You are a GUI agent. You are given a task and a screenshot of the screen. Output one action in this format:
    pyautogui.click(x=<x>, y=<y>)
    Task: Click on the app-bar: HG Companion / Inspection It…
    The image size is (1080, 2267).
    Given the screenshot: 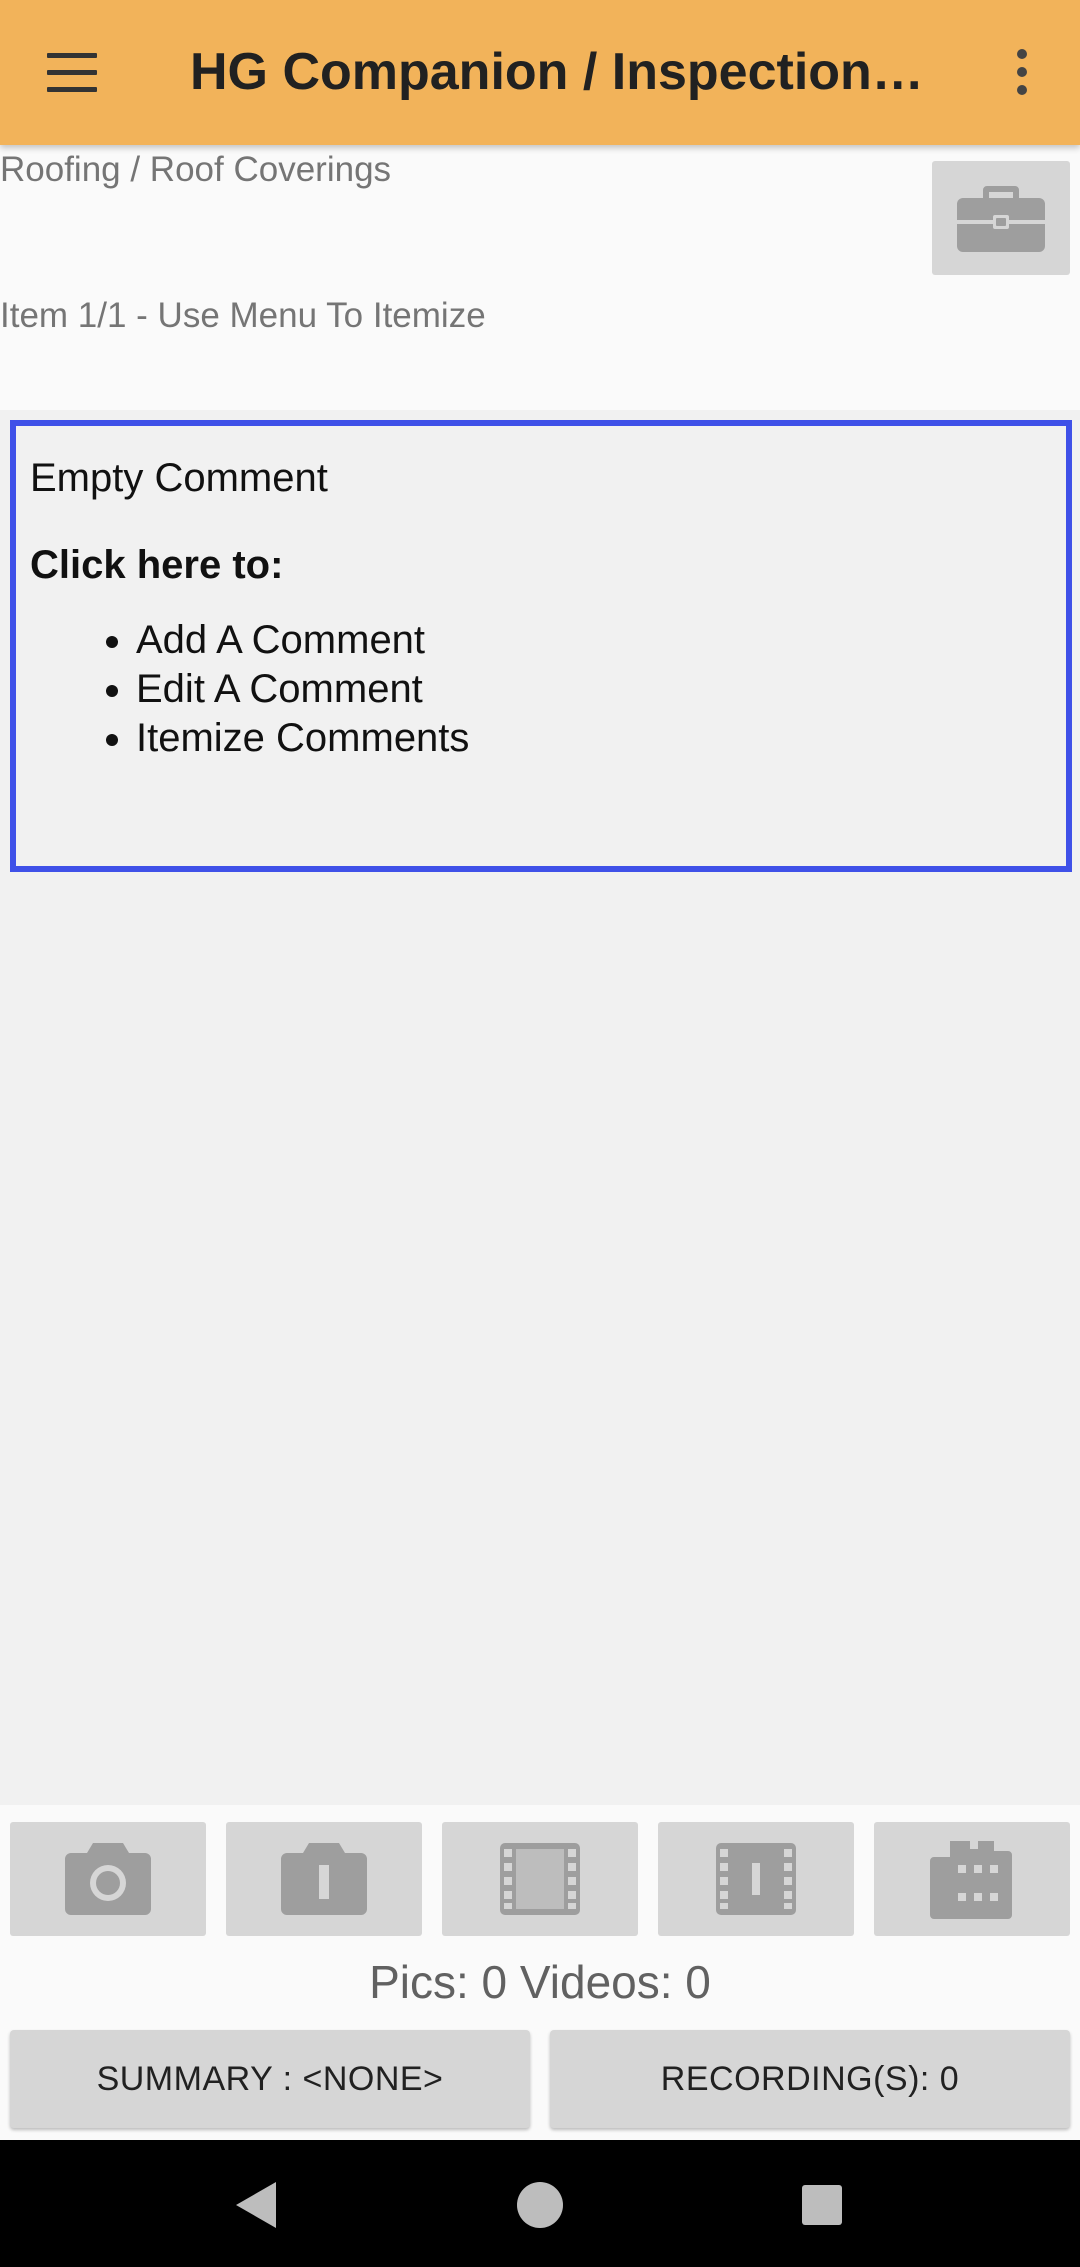 What is the action you would take?
    pyautogui.click(x=540, y=72)
    